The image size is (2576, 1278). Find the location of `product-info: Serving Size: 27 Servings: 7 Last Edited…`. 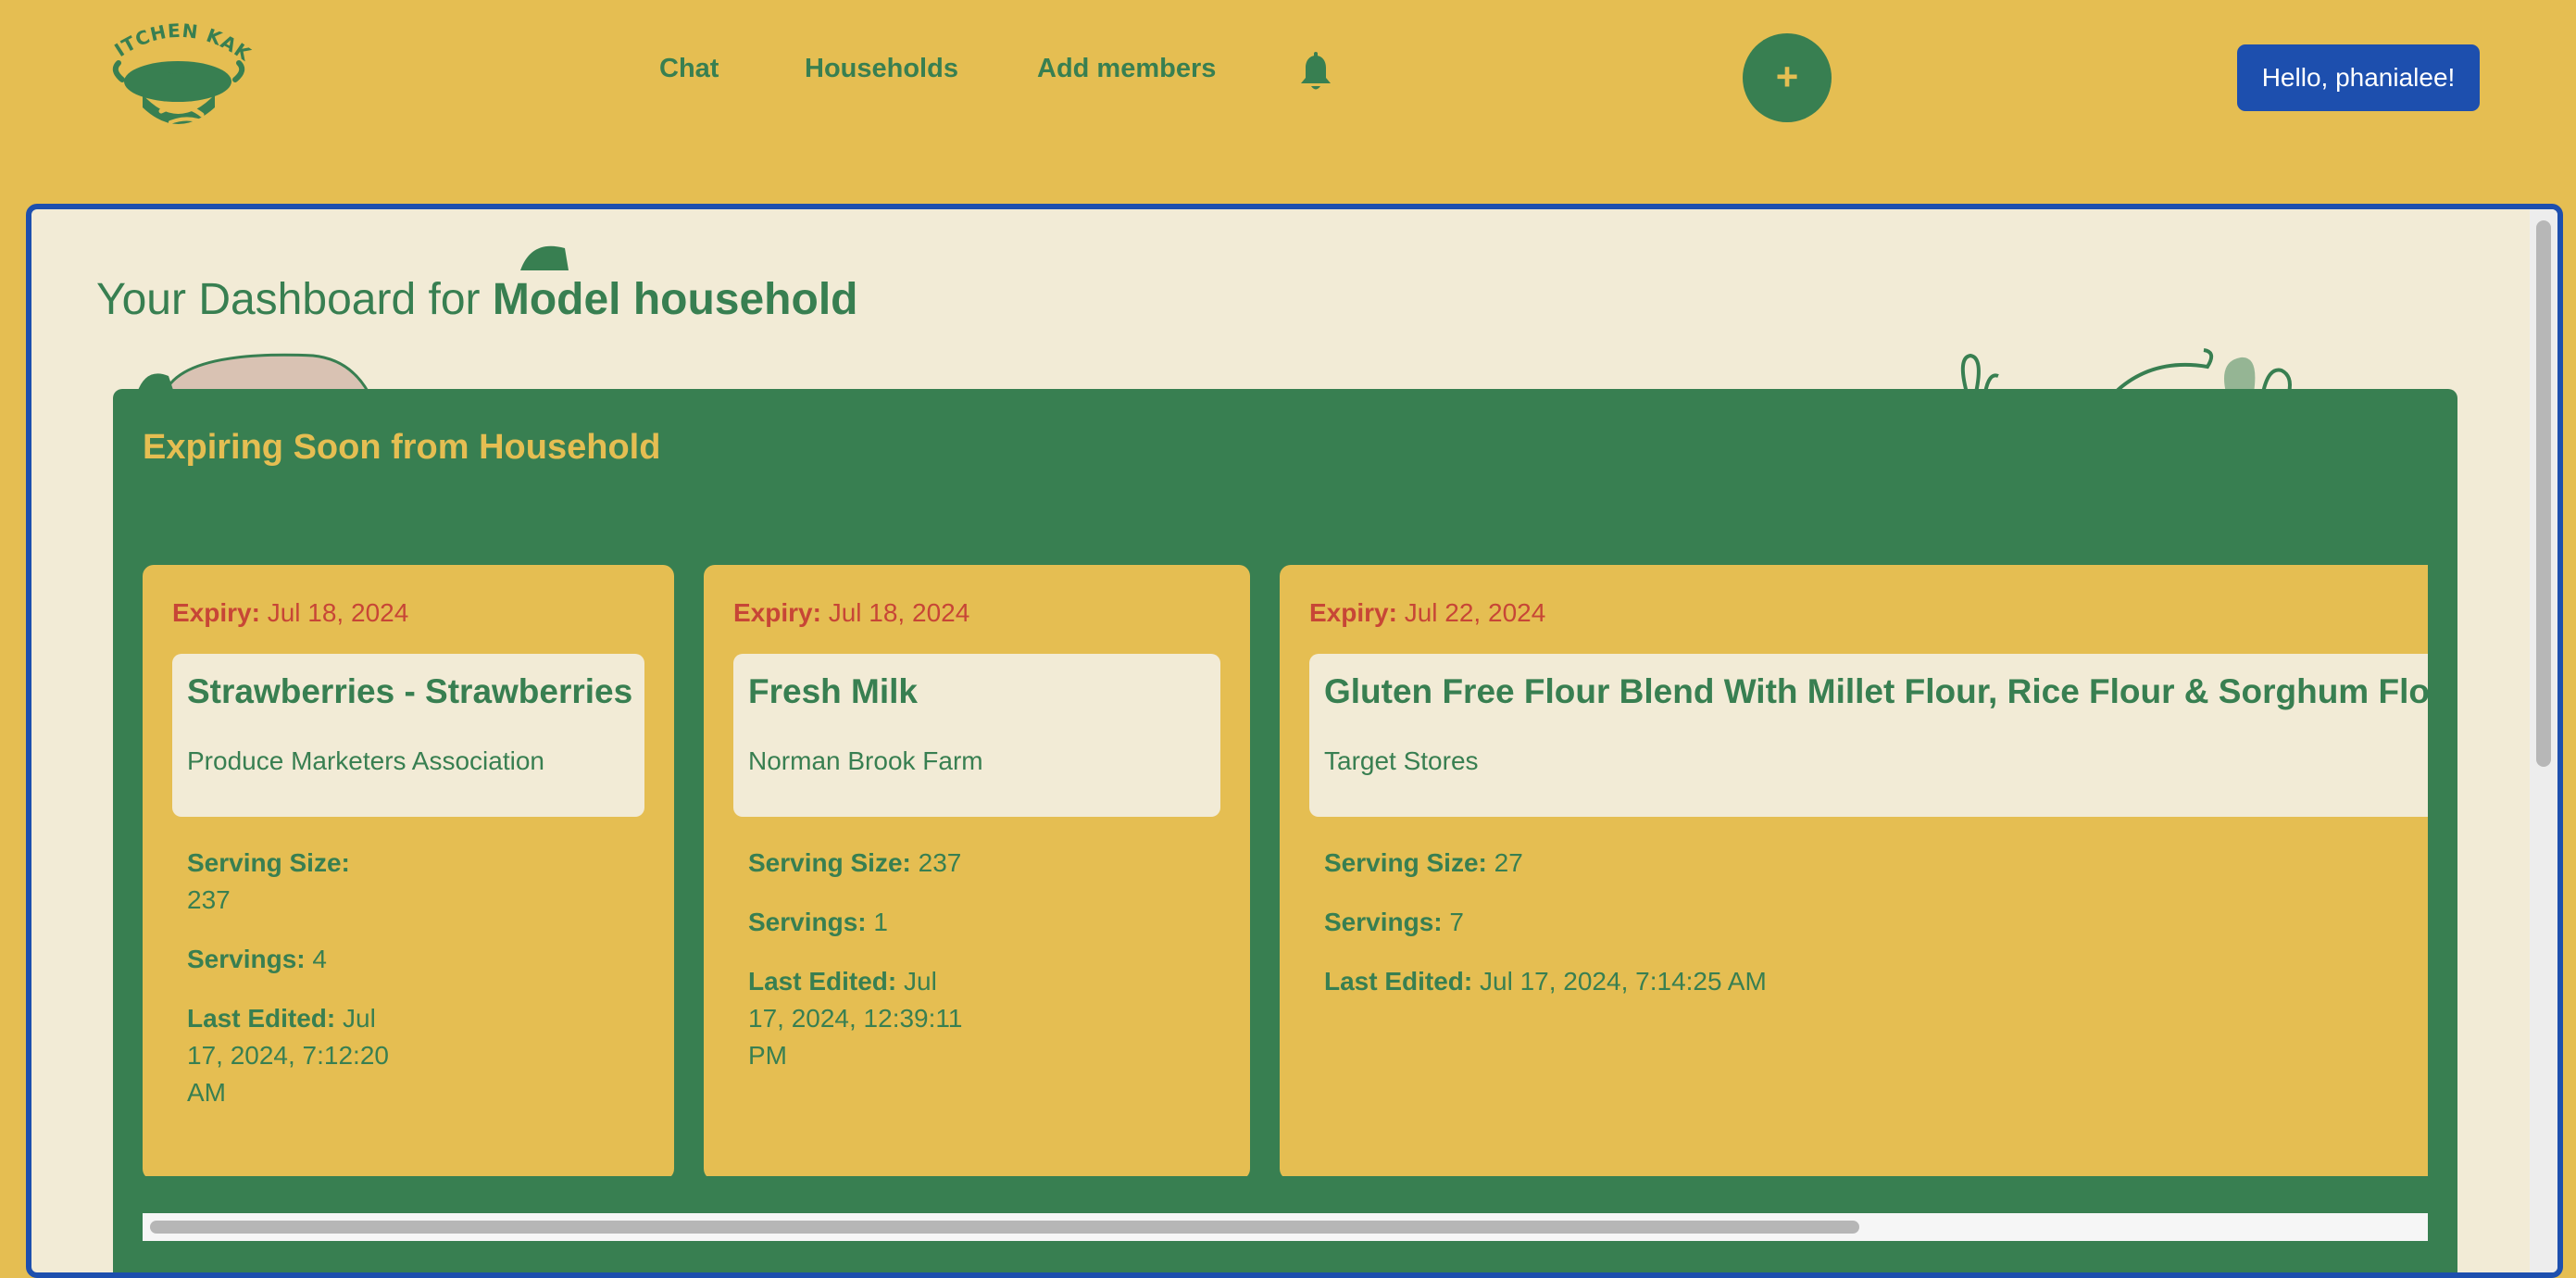

product-info: Serving Size: 27 Servings: 7 Last Edited… is located at coordinates (1694, 933).